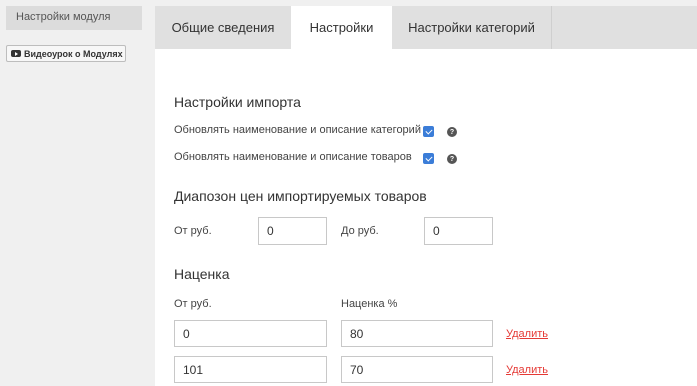  I want to click on video-tutorial-label: Видеоурок о Модулях, so click(73, 53).